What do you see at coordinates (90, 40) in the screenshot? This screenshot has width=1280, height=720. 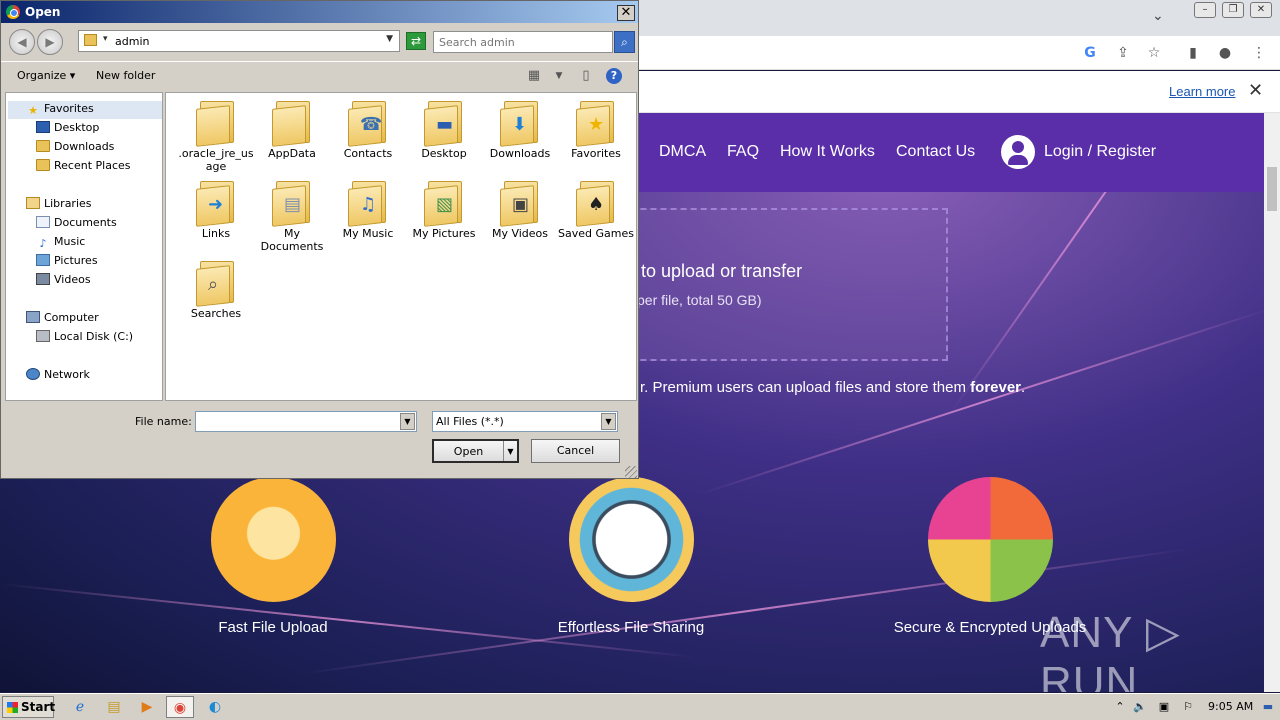 I see `user-folder-icon` at bounding box center [90, 40].